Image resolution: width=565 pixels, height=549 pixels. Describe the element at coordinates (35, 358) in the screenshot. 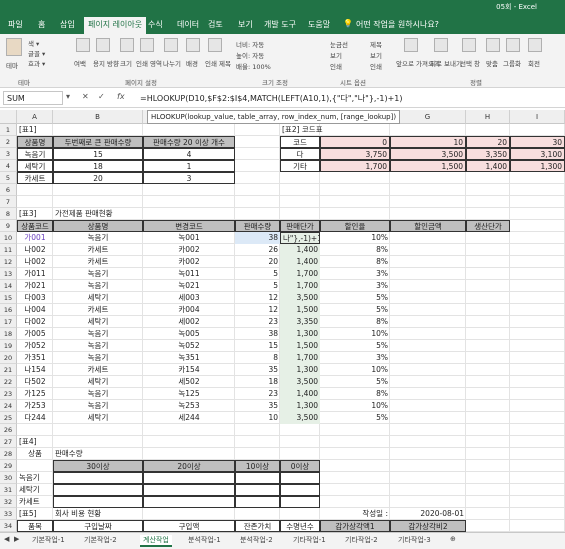

I see `product-code-cell: 가351` at that location.